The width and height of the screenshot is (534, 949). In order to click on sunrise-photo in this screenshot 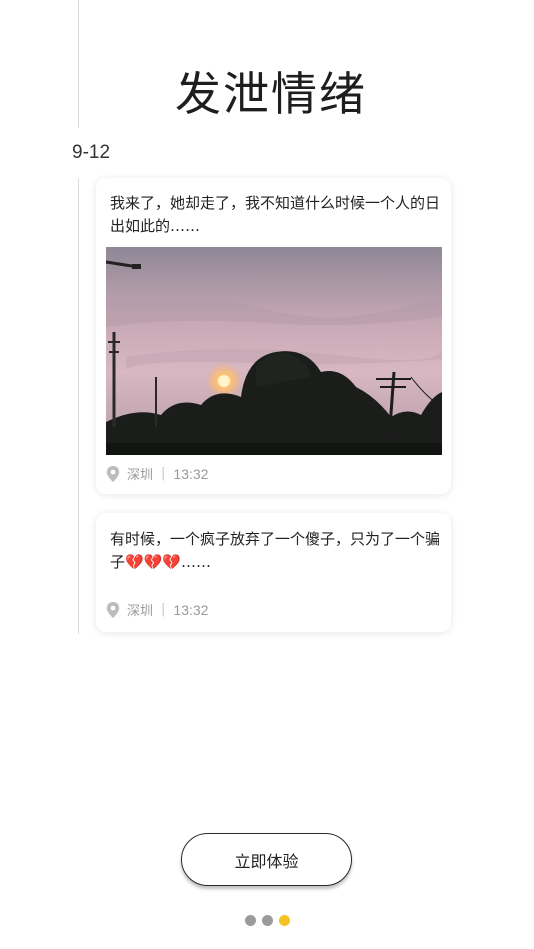, I will do `click(274, 351)`.